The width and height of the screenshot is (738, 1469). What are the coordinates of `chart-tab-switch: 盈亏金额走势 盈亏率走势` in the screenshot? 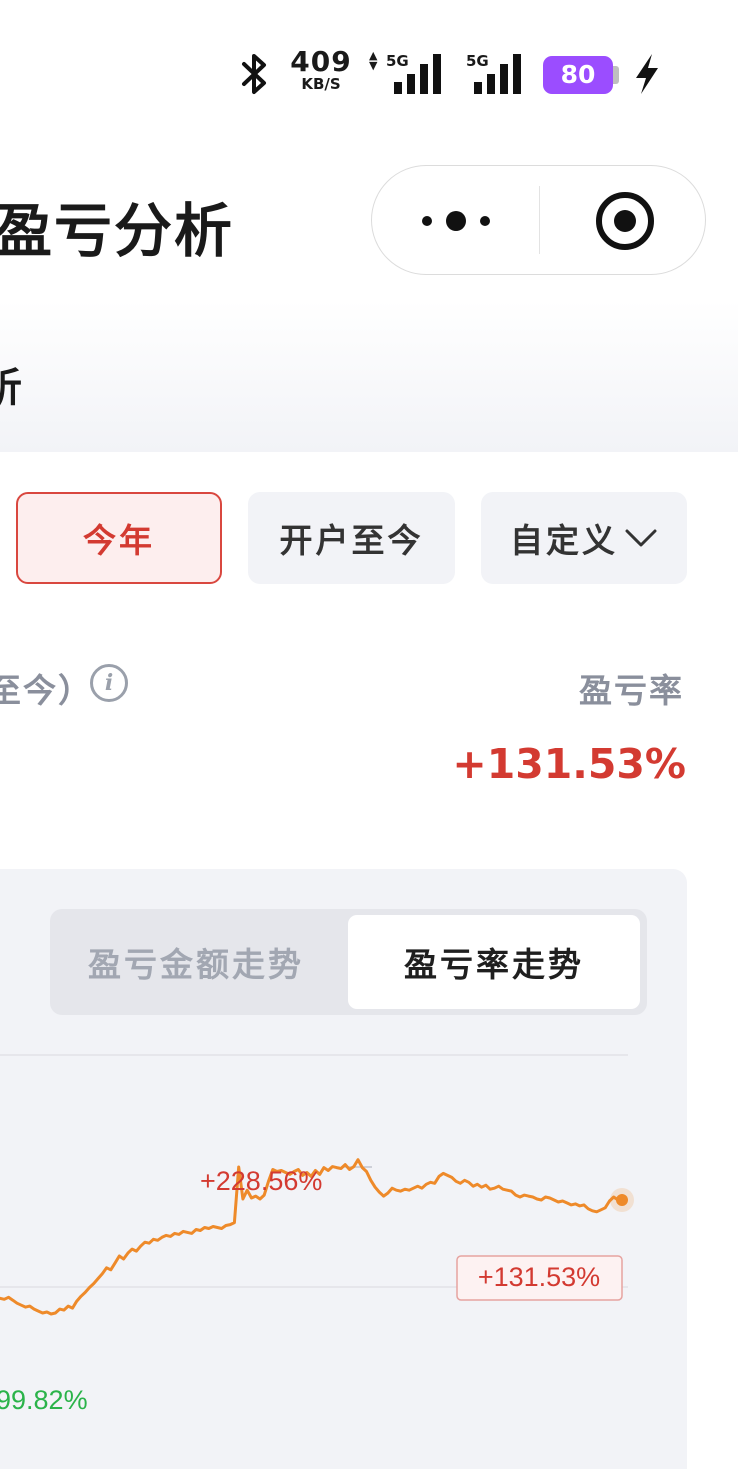 It's located at (348, 962).